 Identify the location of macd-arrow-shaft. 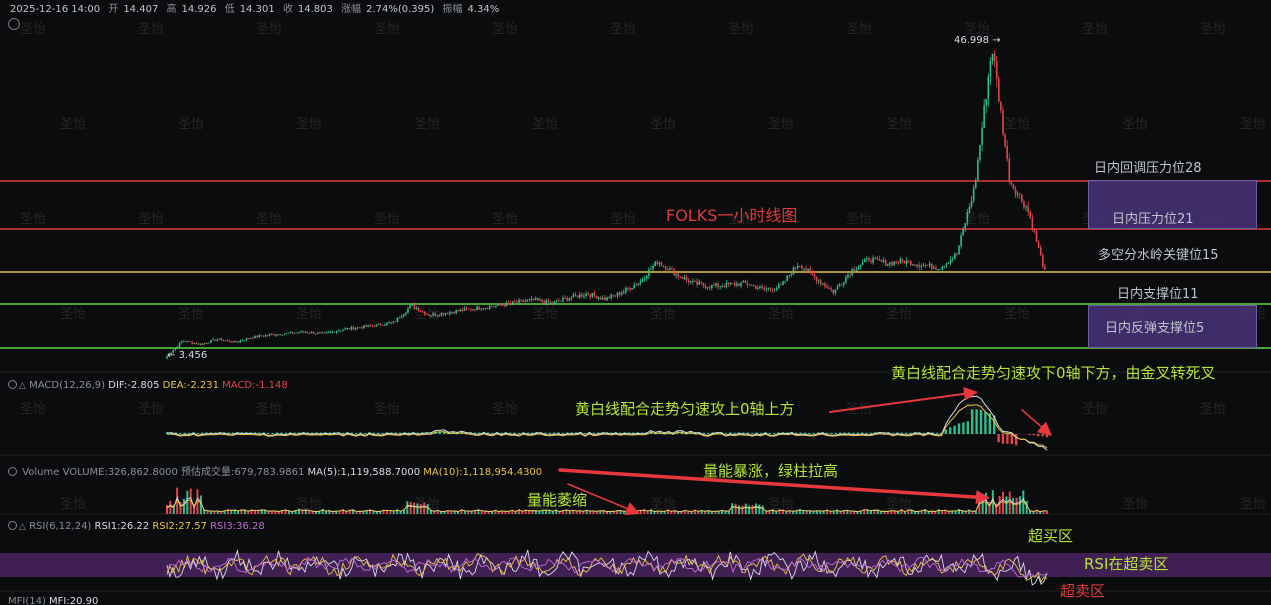
(897, 402).